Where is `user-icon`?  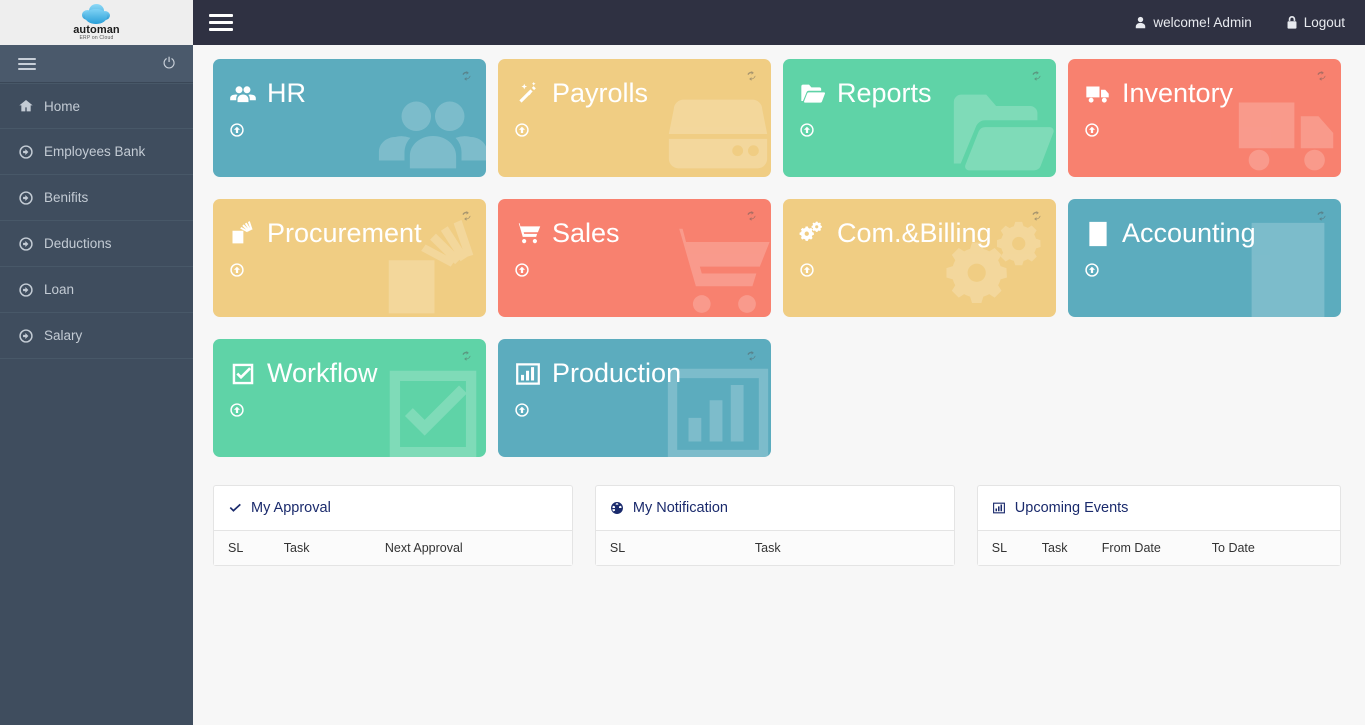
user-icon is located at coordinates (1141, 22).